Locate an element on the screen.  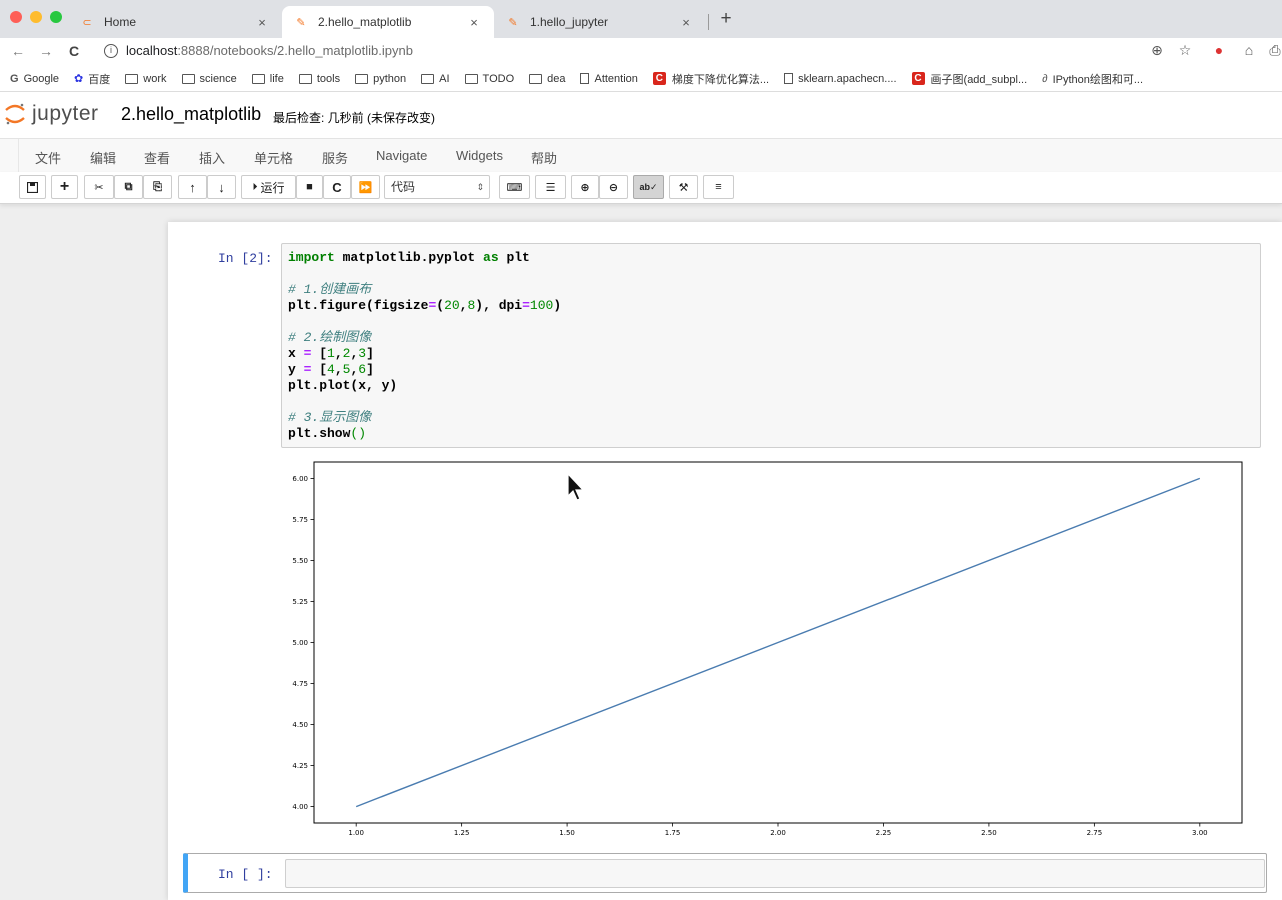
list-toc-icon: ≡ is located at coordinates (718, 187).